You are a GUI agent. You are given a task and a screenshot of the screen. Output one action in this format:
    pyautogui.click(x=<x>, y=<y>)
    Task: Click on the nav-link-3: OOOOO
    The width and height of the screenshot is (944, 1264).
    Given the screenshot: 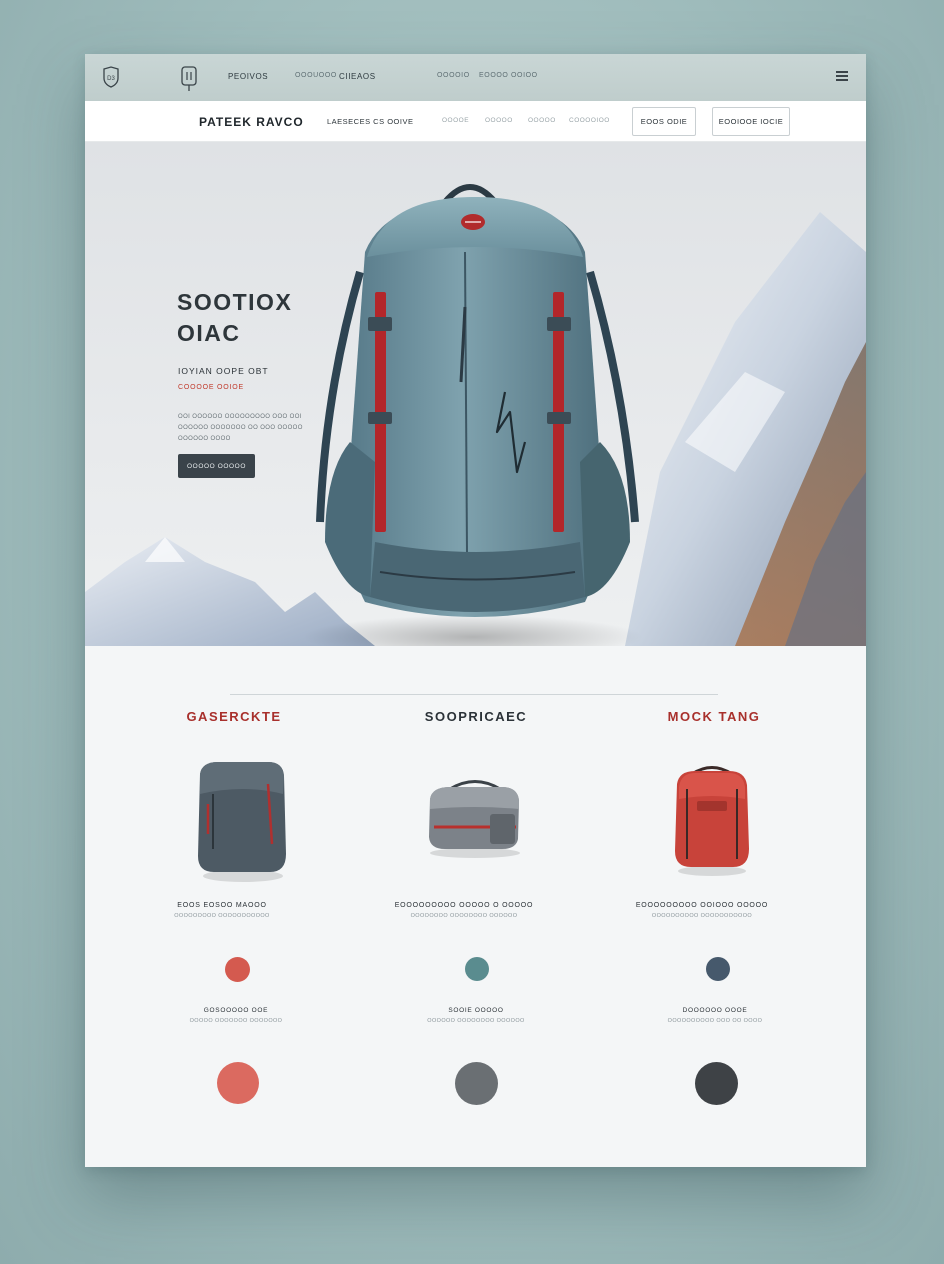 What is the action you would take?
    pyautogui.click(x=542, y=120)
    